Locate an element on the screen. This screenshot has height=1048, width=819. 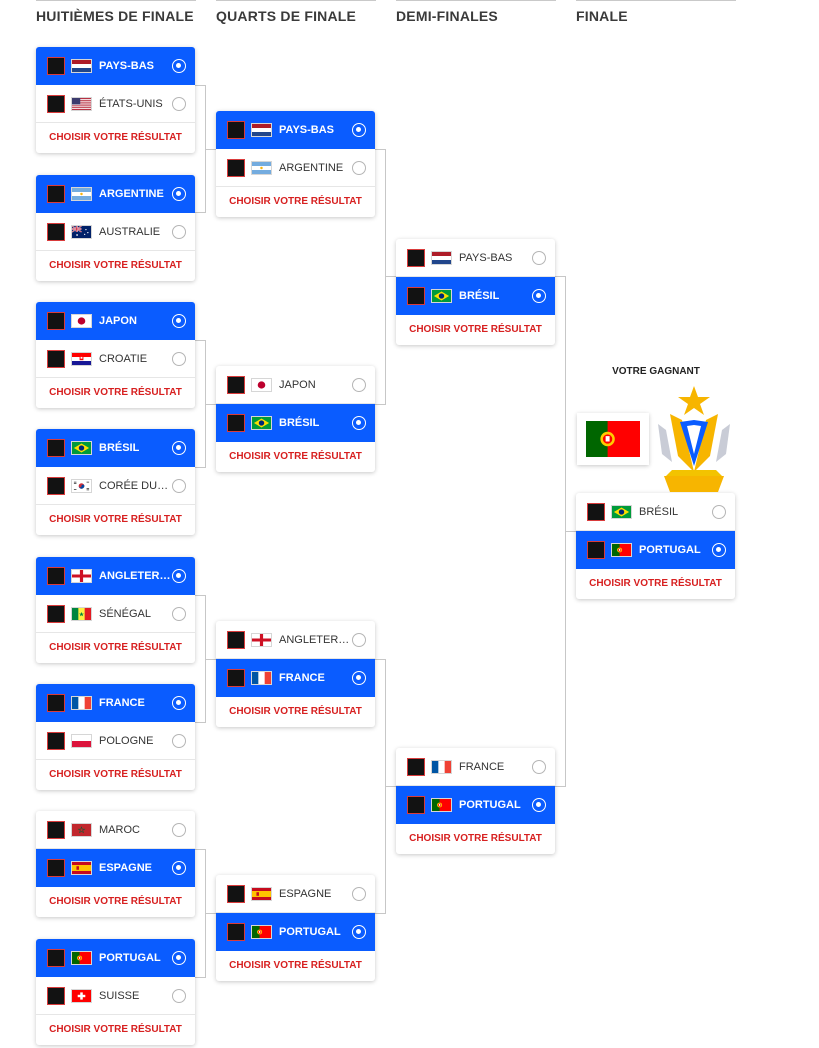
team-row-suisse: SUISSE is located at coordinates (115, 996).